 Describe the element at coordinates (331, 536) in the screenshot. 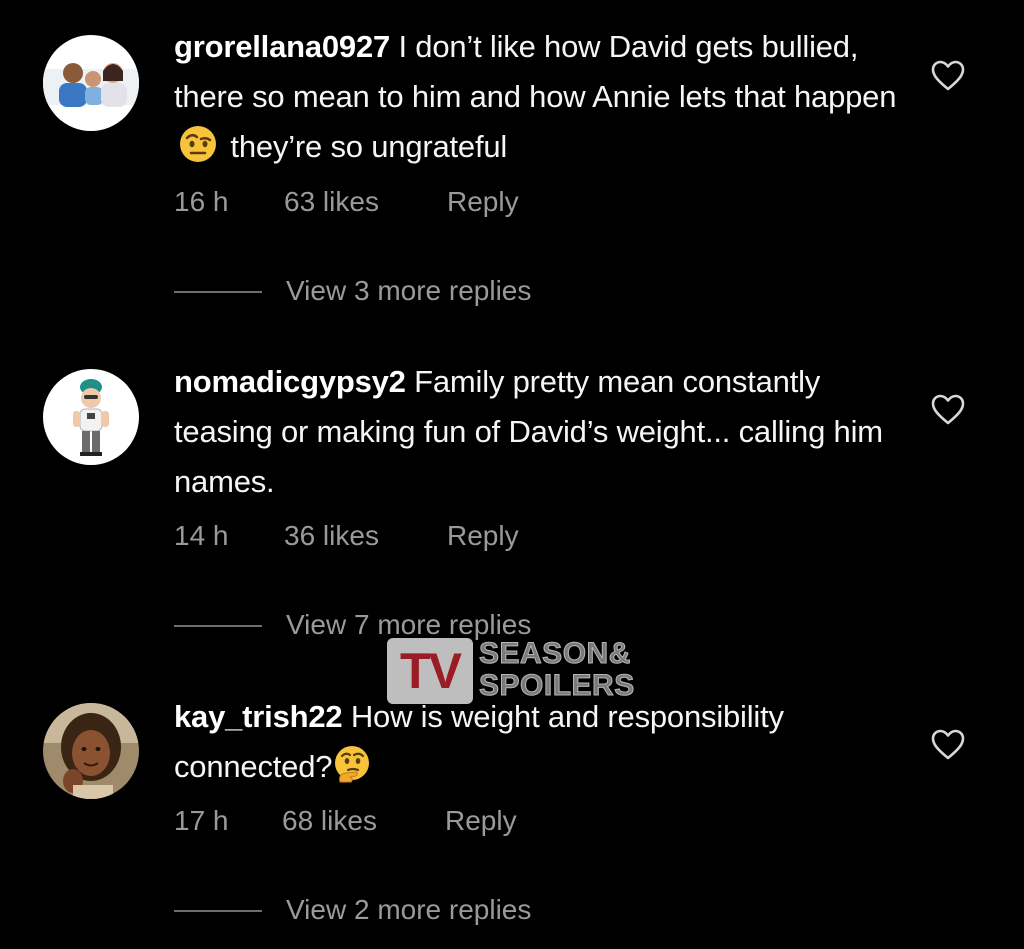

I see `comment-likes-count: 36 likes` at that location.